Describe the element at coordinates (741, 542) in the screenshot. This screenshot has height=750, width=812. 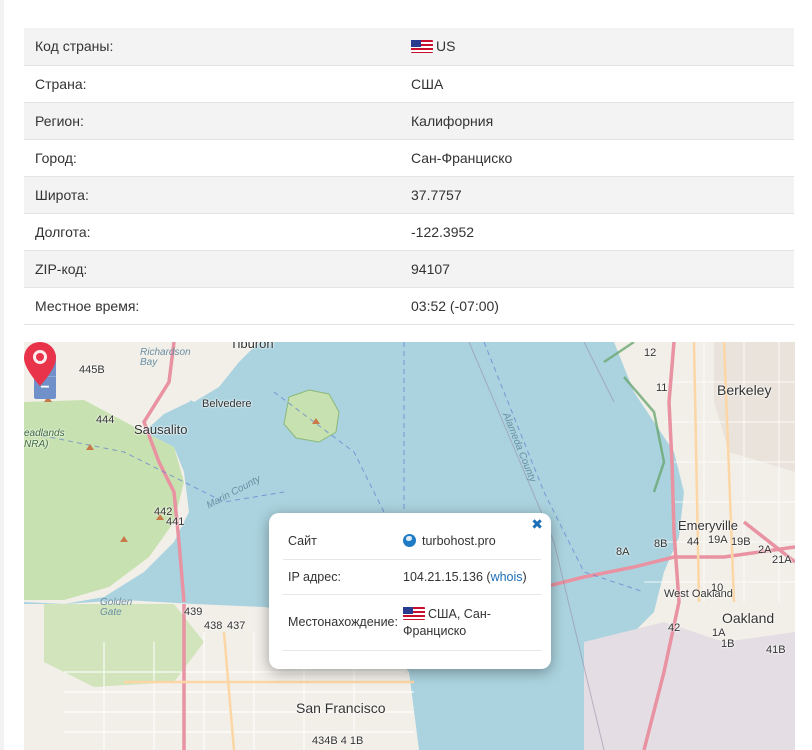
I see `route-label: 19B` at that location.